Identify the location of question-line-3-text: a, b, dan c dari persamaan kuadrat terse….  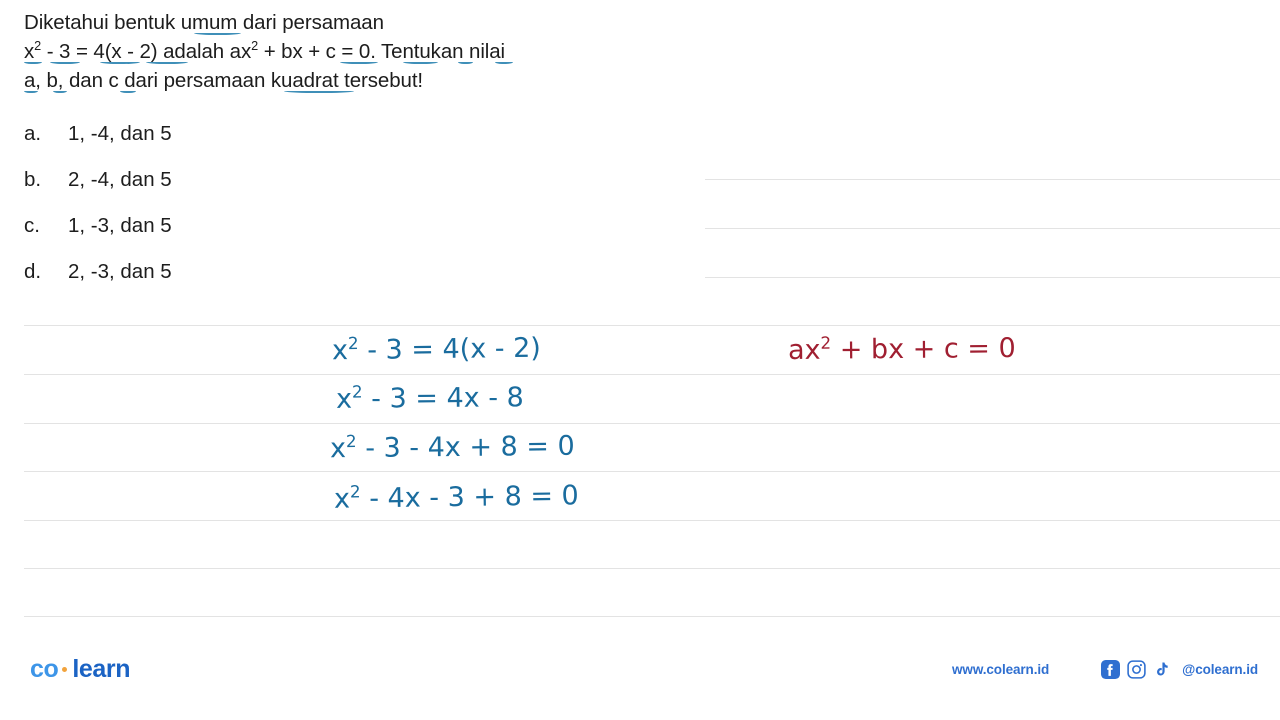
(224, 80).